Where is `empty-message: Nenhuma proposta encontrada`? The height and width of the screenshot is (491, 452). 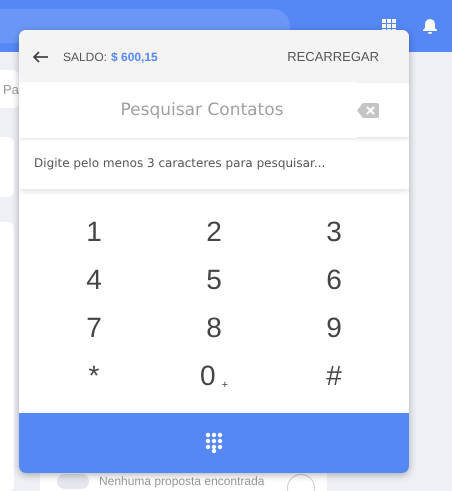 empty-message: Nenhuma proposta encontrada is located at coordinates (181, 481).